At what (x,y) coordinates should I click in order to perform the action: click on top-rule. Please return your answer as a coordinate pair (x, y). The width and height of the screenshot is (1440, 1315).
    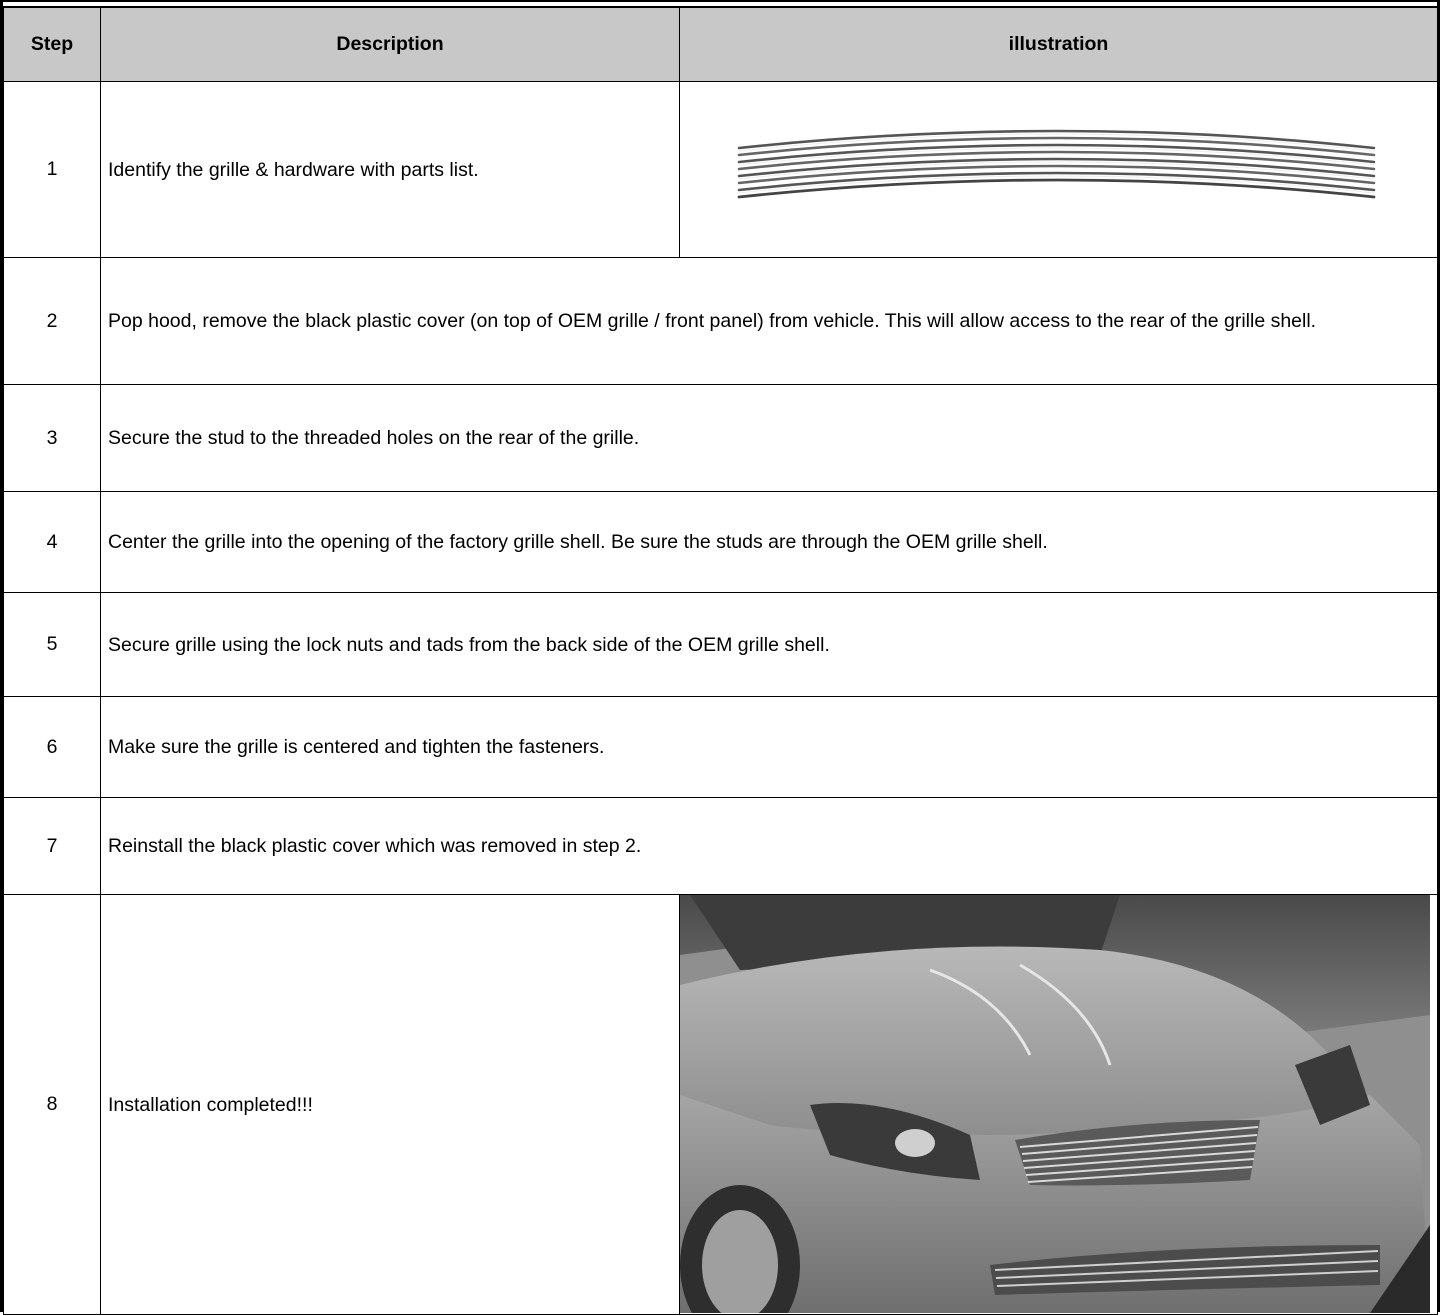
    Looking at the image, I should click on (720, 1).